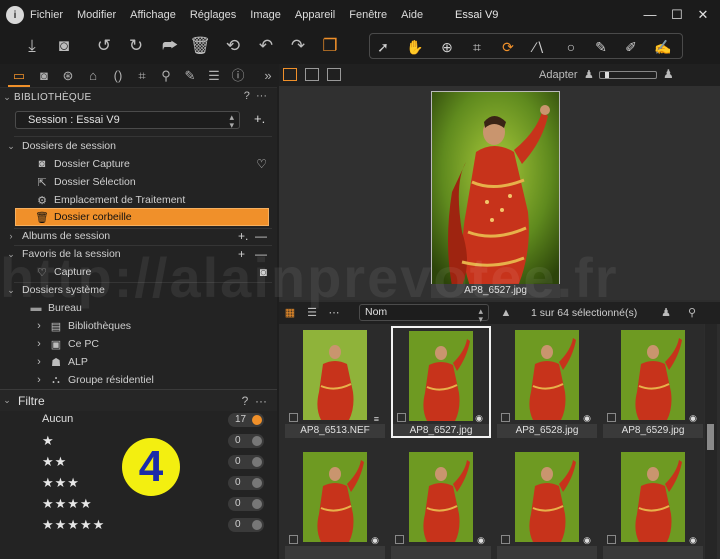  I want to click on thumbnail: ◉ AP8_6529.jpg, so click(653, 382).